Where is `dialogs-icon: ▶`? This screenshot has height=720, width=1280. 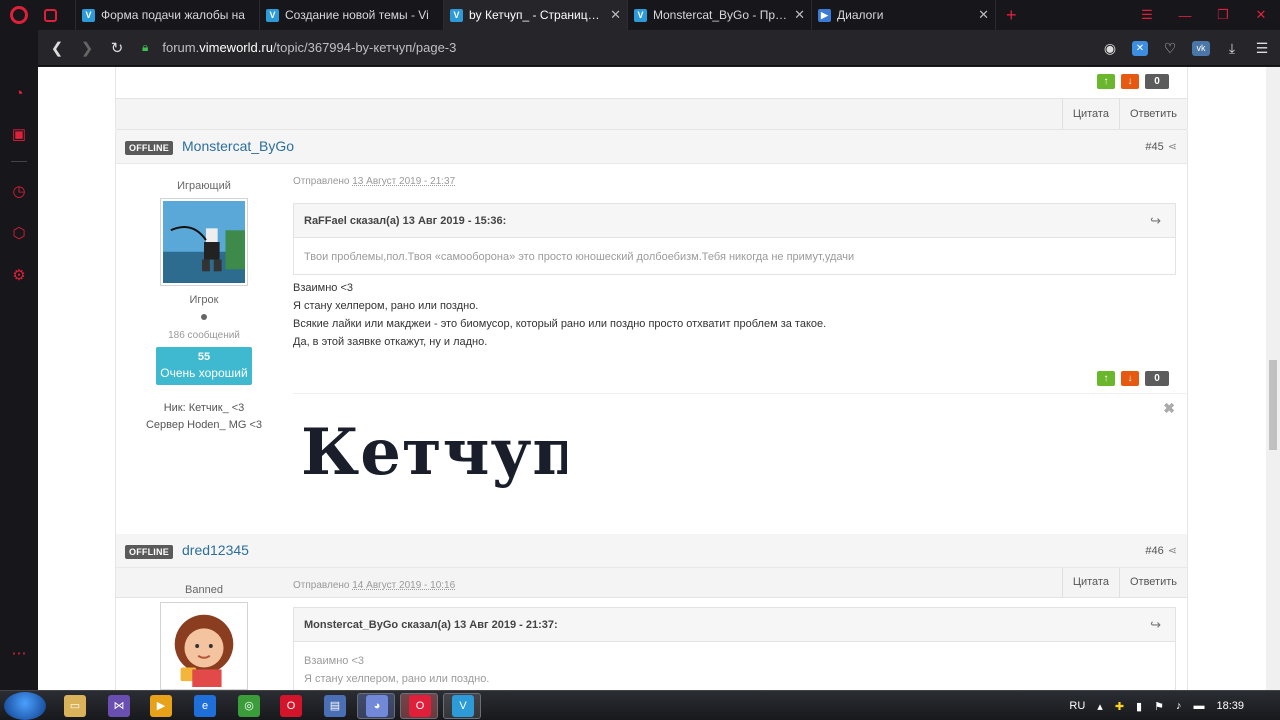
dialogs-icon: ▶ is located at coordinates (824, 15).